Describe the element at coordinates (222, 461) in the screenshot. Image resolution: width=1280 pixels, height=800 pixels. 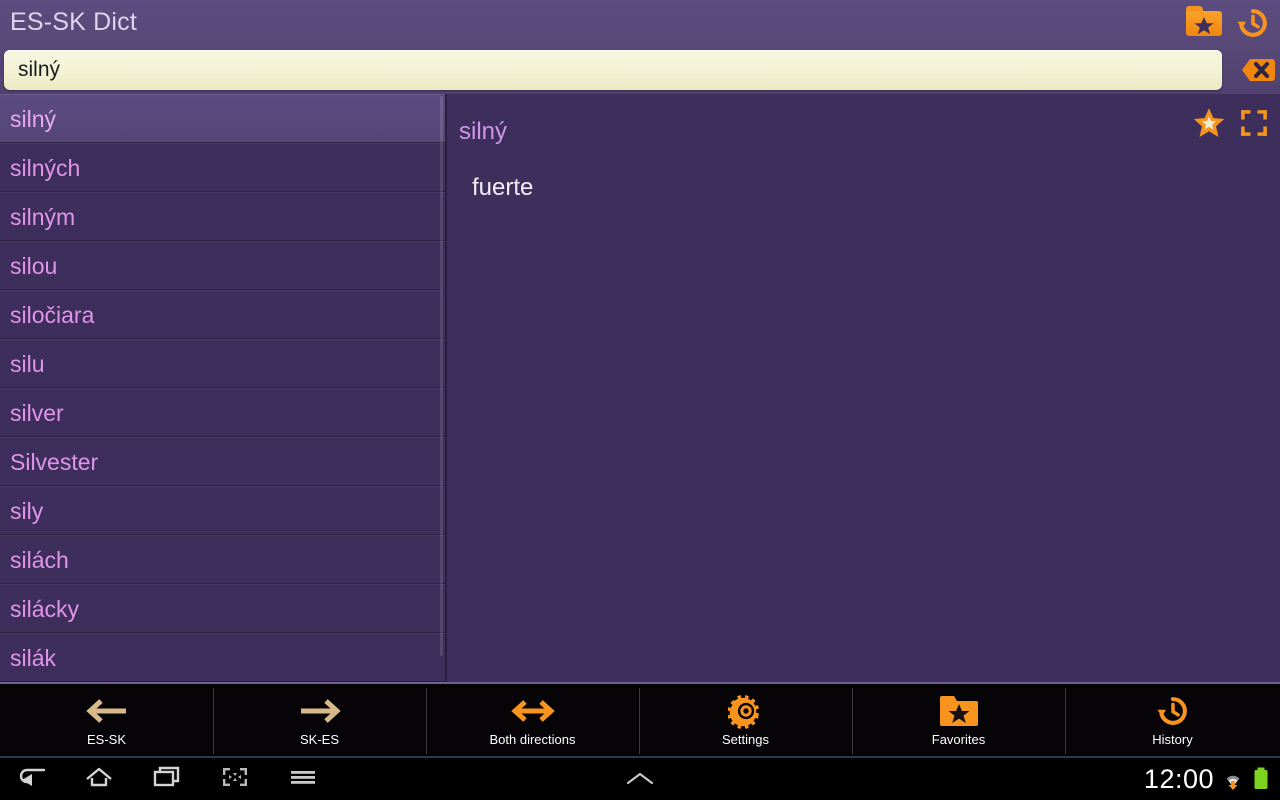
I see `list-item: Silvester` at that location.